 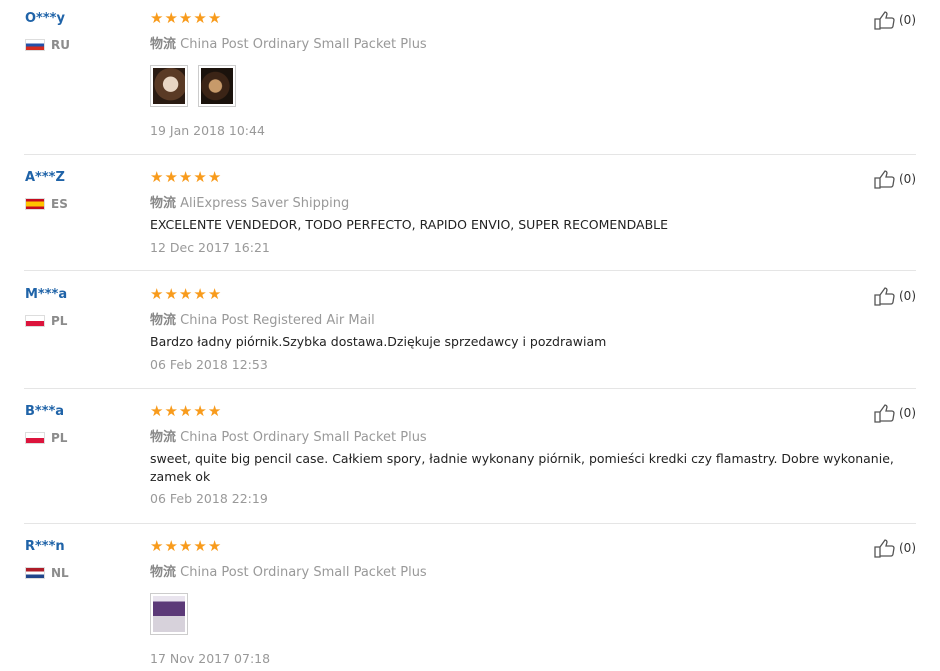 What do you see at coordinates (60, 45) in the screenshot?
I see `country-code: RU` at bounding box center [60, 45].